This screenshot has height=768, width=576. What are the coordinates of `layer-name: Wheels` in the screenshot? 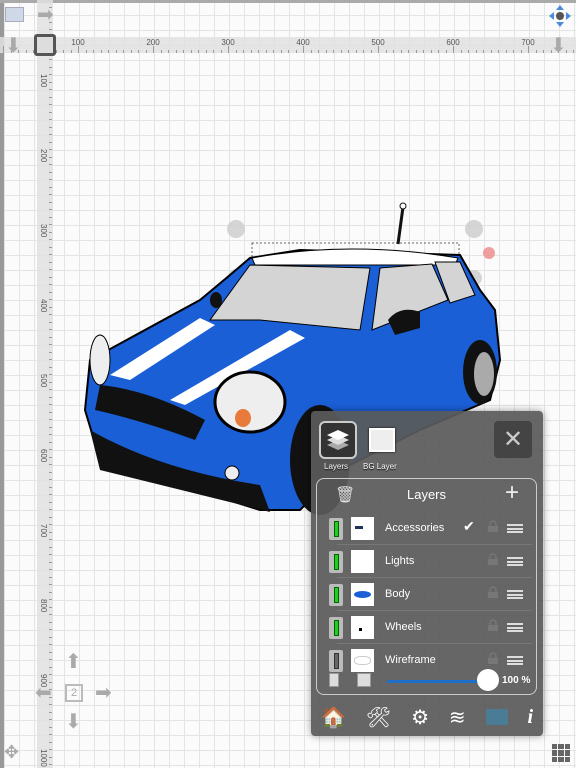 It's located at (403, 627).